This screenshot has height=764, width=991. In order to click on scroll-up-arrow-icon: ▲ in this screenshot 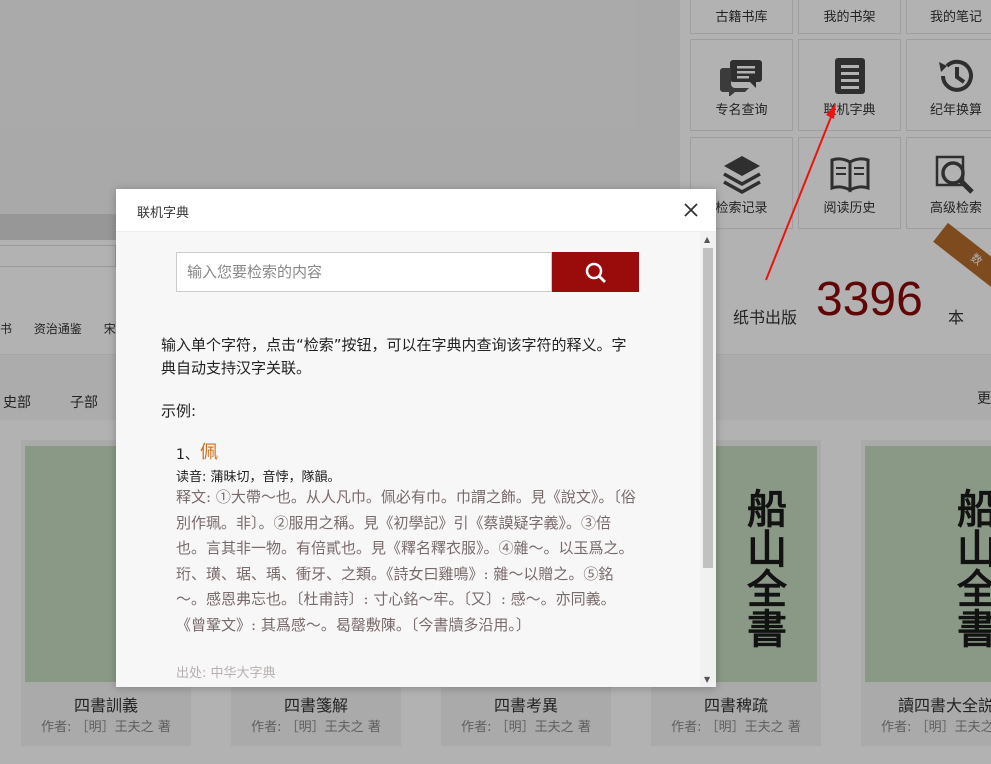, I will do `click(707, 239)`.